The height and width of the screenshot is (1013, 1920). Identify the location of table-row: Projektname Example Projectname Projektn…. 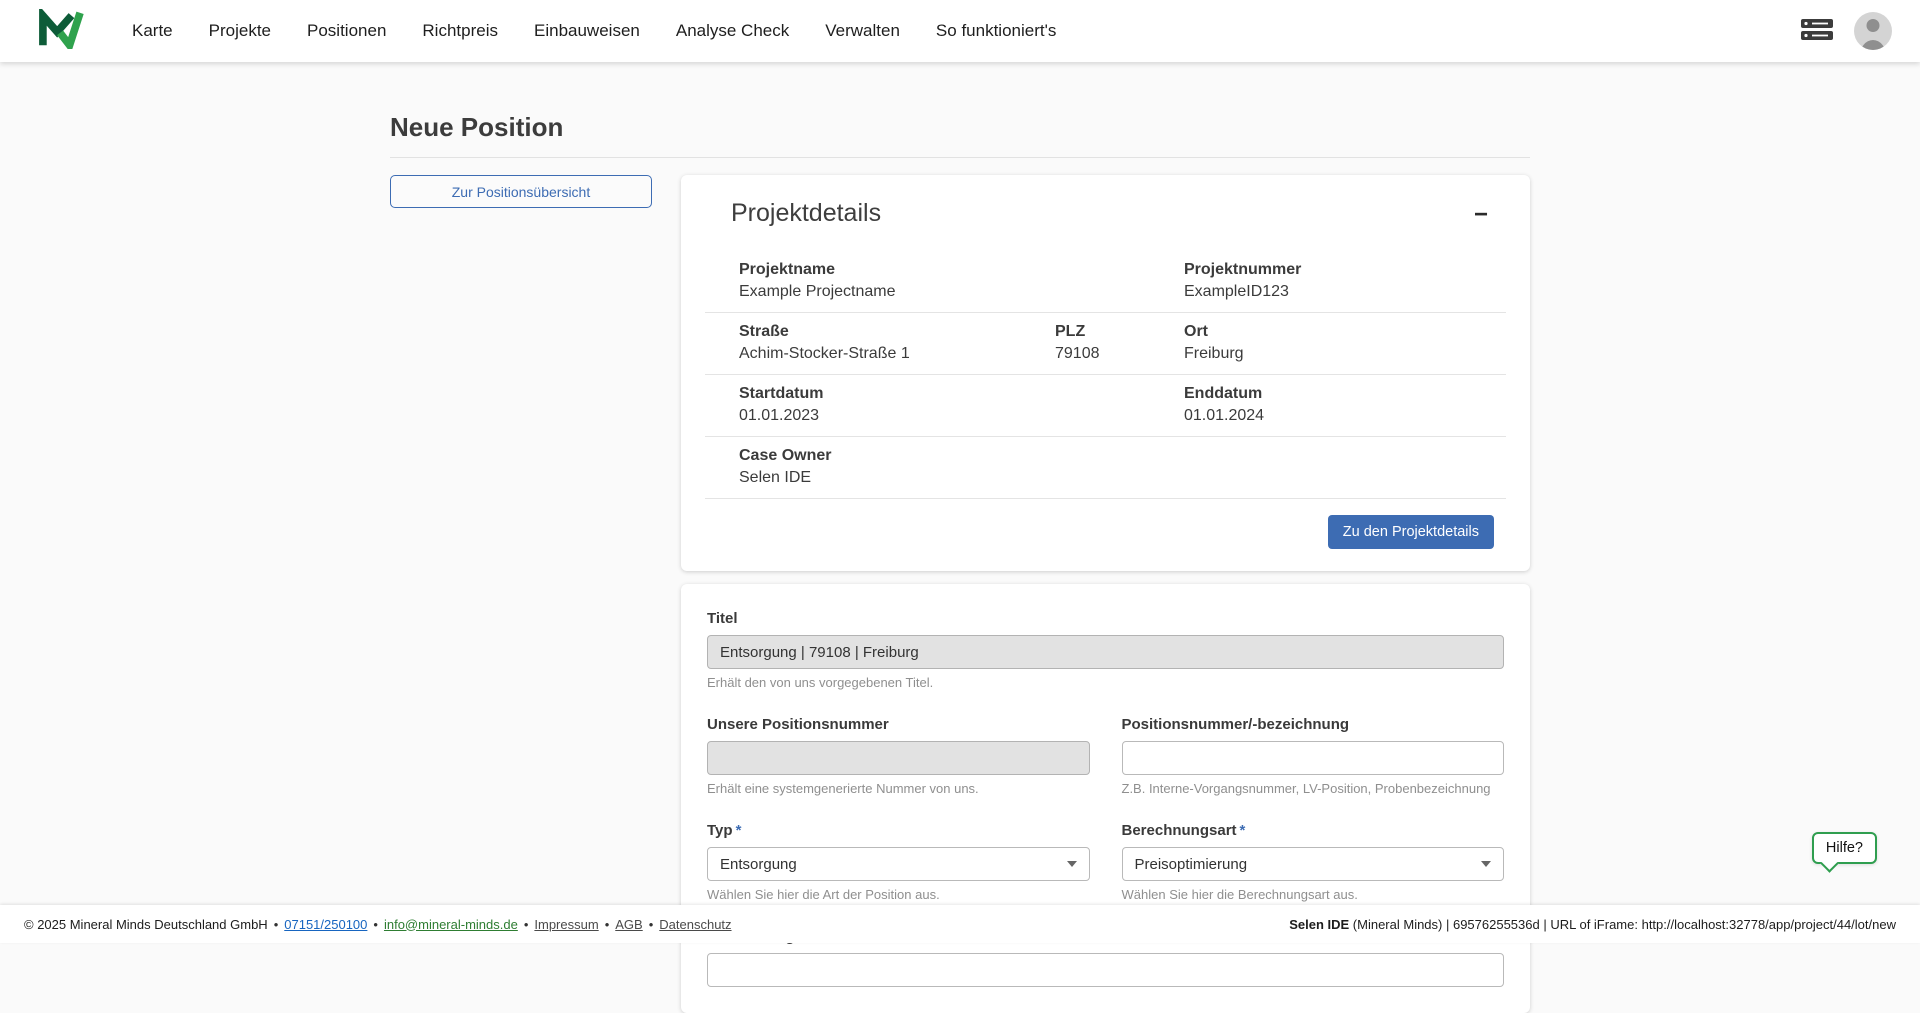
(1105, 282).